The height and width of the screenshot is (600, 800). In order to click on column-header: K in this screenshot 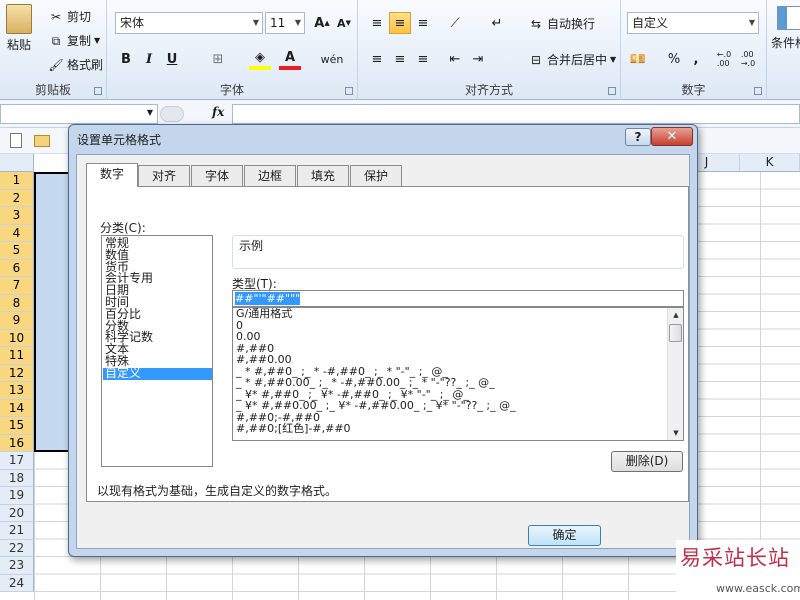, I will do `click(770, 163)`.